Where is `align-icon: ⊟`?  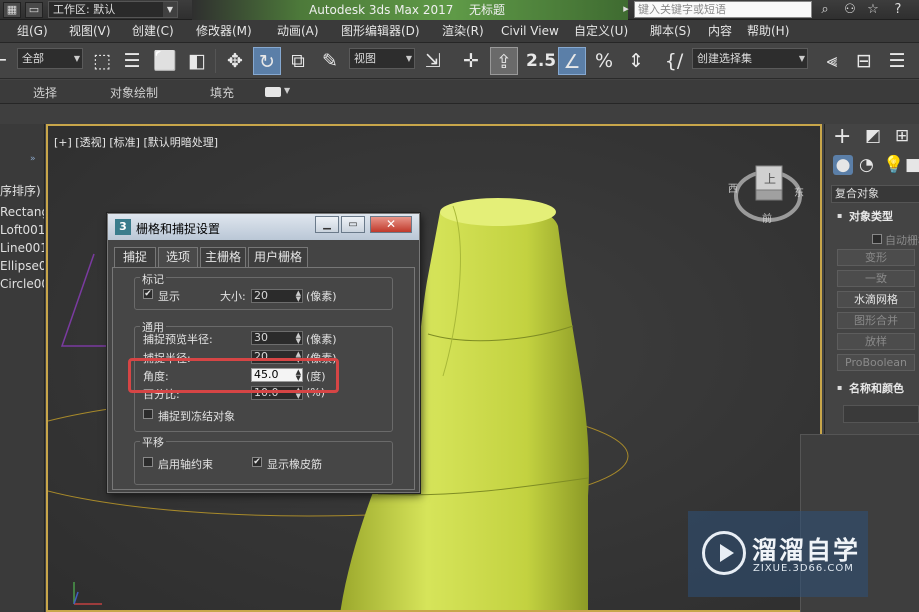
align-icon: ⊟ is located at coordinates (864, 61).